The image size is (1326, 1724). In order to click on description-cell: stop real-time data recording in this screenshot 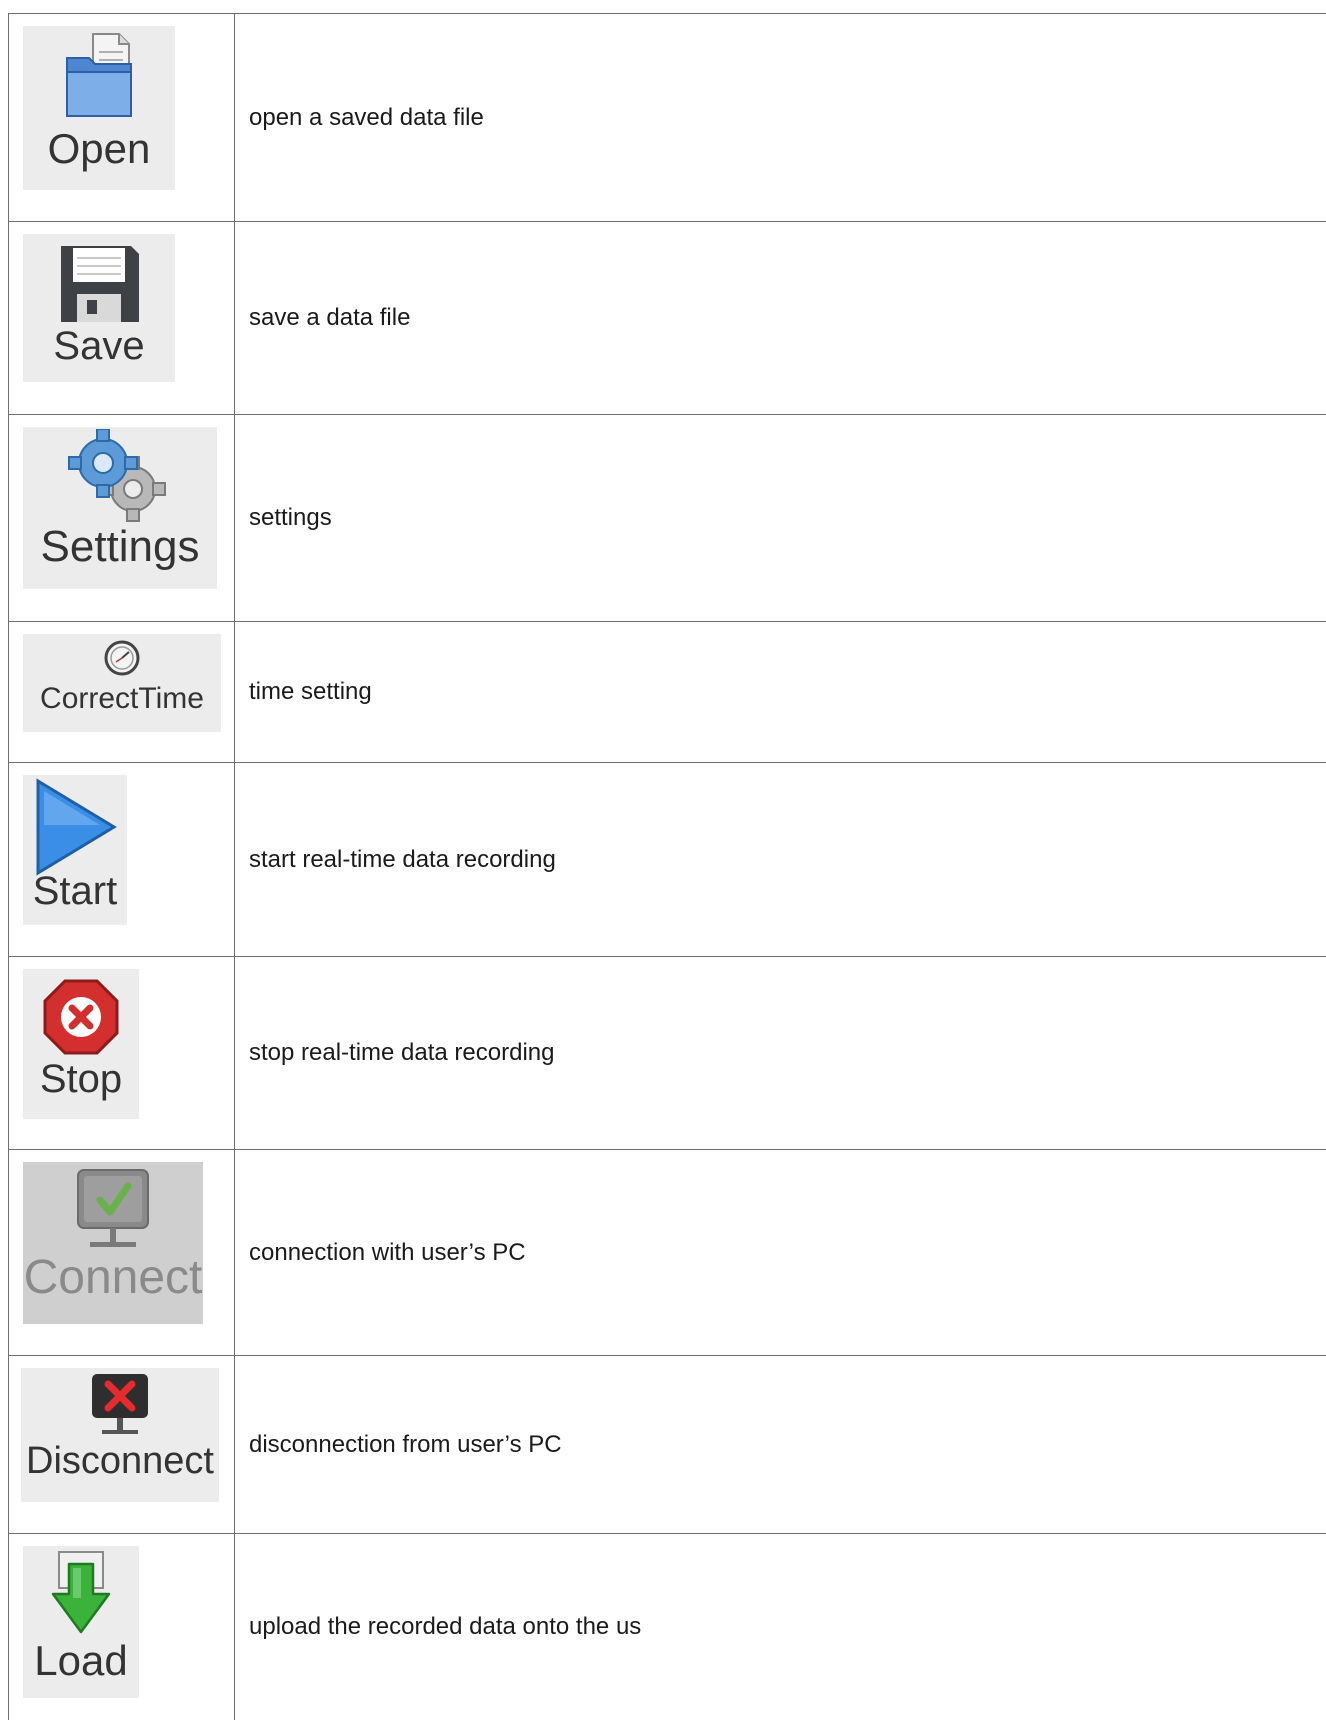, I will do `click(402, 1052)`.